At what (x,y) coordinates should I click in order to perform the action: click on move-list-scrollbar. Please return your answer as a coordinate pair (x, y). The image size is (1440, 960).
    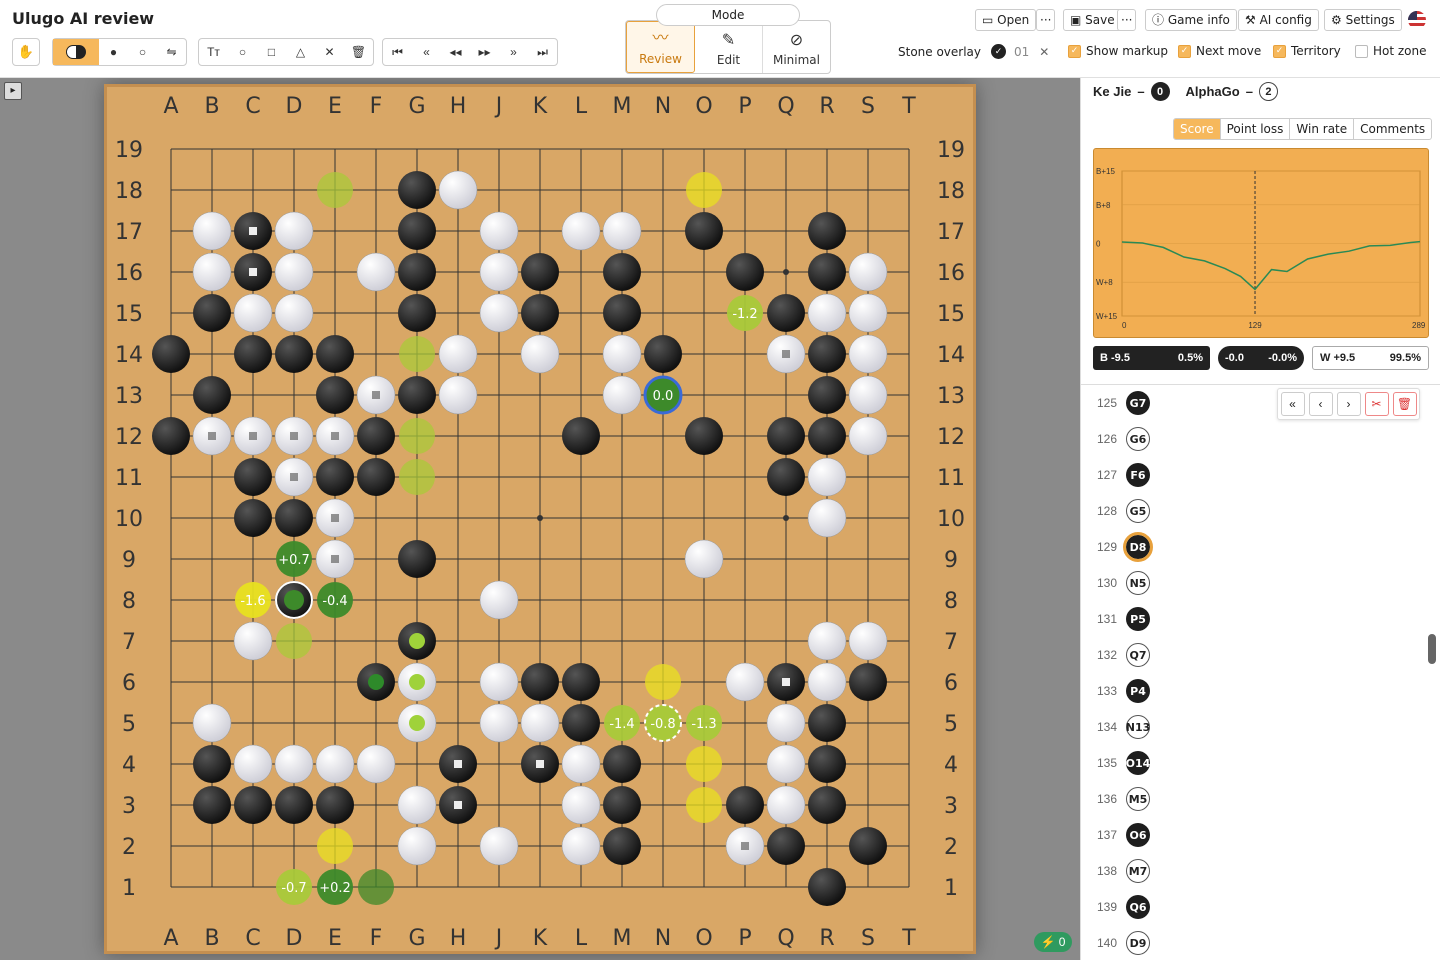
    Looking at the image, I should click on (1432, 649).